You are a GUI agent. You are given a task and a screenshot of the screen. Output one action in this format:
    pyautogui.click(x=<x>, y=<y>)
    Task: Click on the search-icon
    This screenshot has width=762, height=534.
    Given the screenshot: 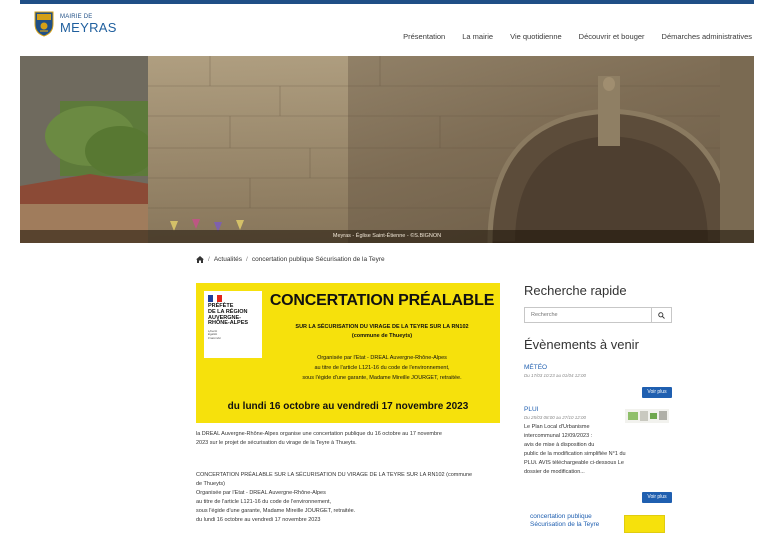 What is the action you would take?
    pyautogui.click(x=661, y=315)
    